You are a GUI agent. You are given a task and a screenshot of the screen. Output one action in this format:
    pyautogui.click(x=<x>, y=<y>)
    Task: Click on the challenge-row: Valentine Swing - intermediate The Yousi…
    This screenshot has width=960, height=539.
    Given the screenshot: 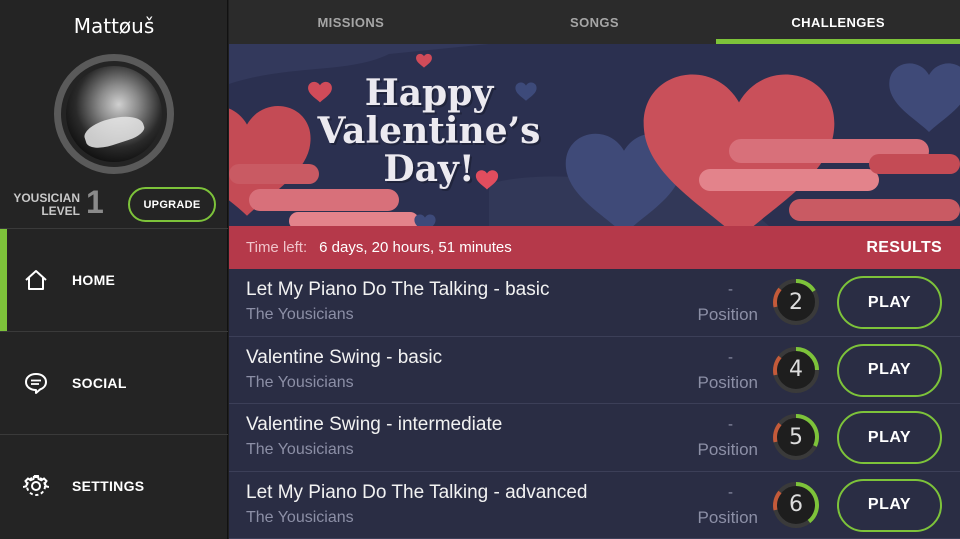 What is the action you would take?
    pyautogui.click(x=594, y=438)
    